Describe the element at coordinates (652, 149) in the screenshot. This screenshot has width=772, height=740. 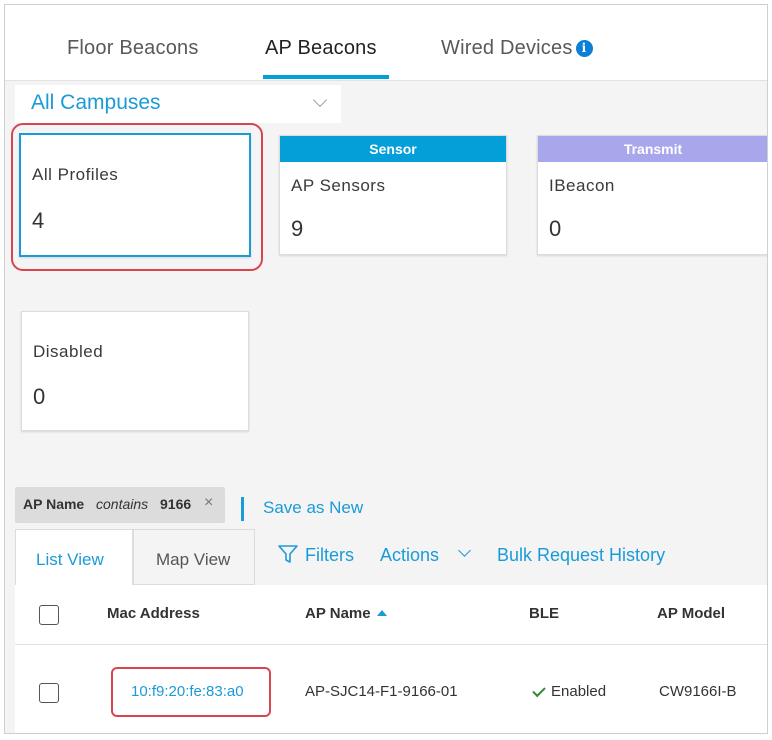
I see `card-ibeacon-header: Transmit` at that location.